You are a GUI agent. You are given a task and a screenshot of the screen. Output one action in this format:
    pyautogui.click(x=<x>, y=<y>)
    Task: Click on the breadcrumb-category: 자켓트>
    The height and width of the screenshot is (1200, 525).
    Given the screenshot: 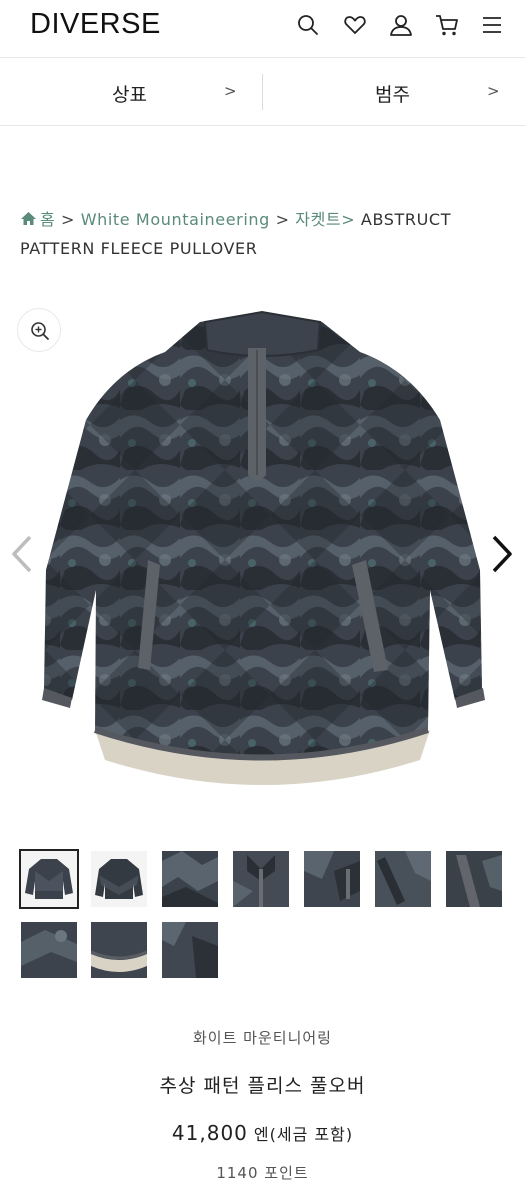 What is the action you would take?
    pyautogui.click(x=325, y=219)
    